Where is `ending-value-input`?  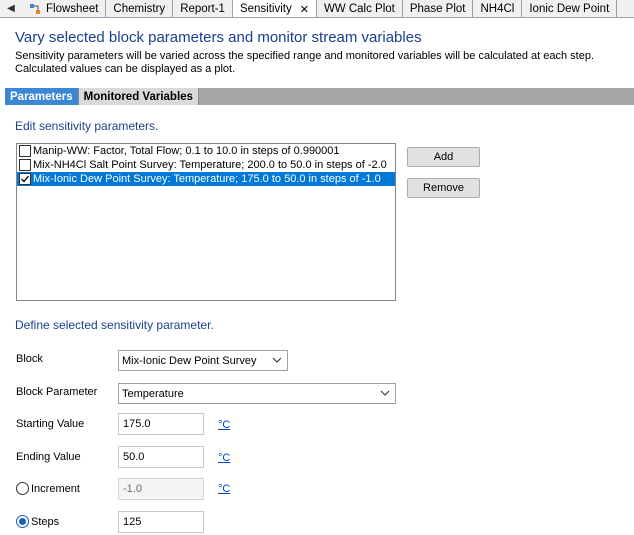 ending-value-input is located at coordinates (161, 457).